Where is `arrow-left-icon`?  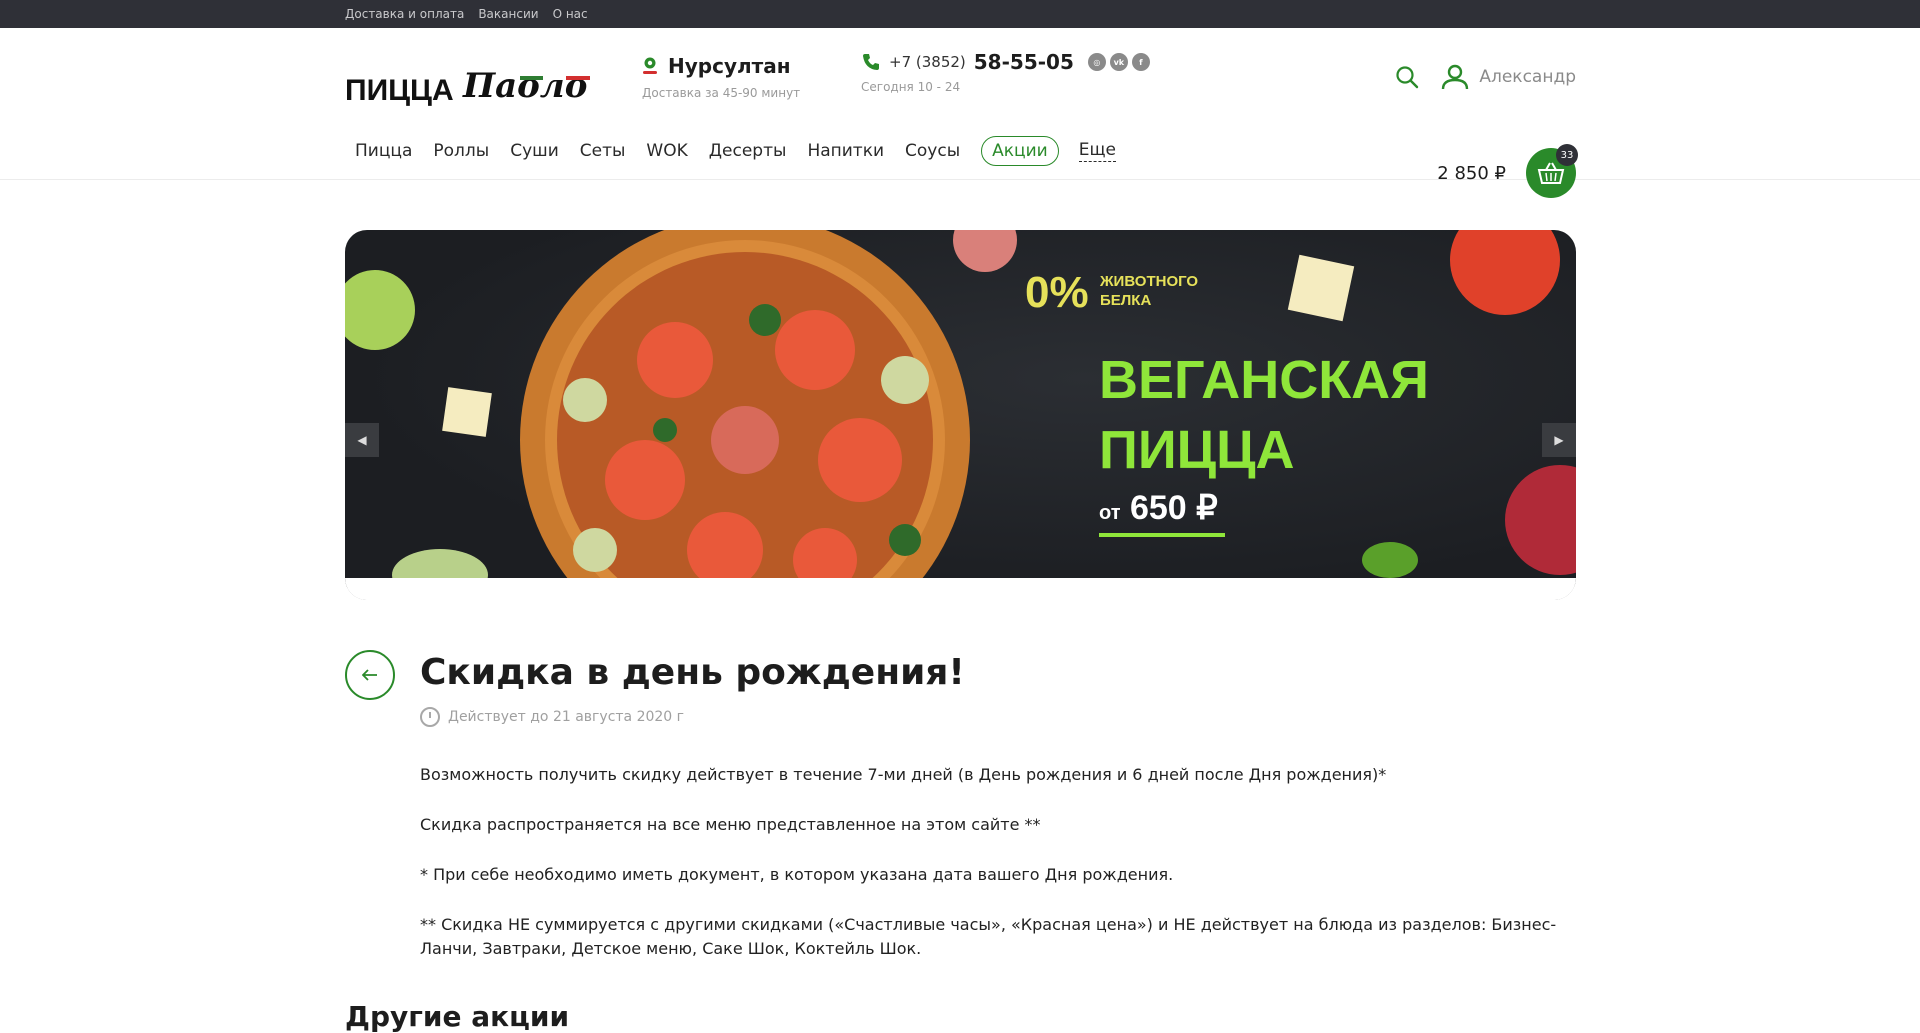
arrow-left-icon is located at coordinates (369, 675).